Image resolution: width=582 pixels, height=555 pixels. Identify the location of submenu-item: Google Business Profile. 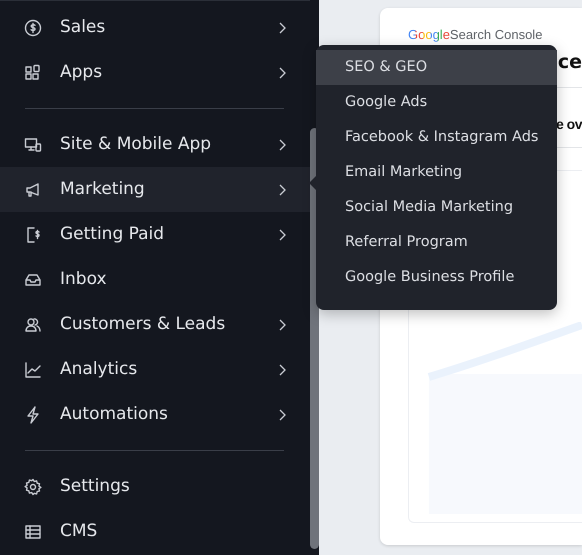
(436, 277).